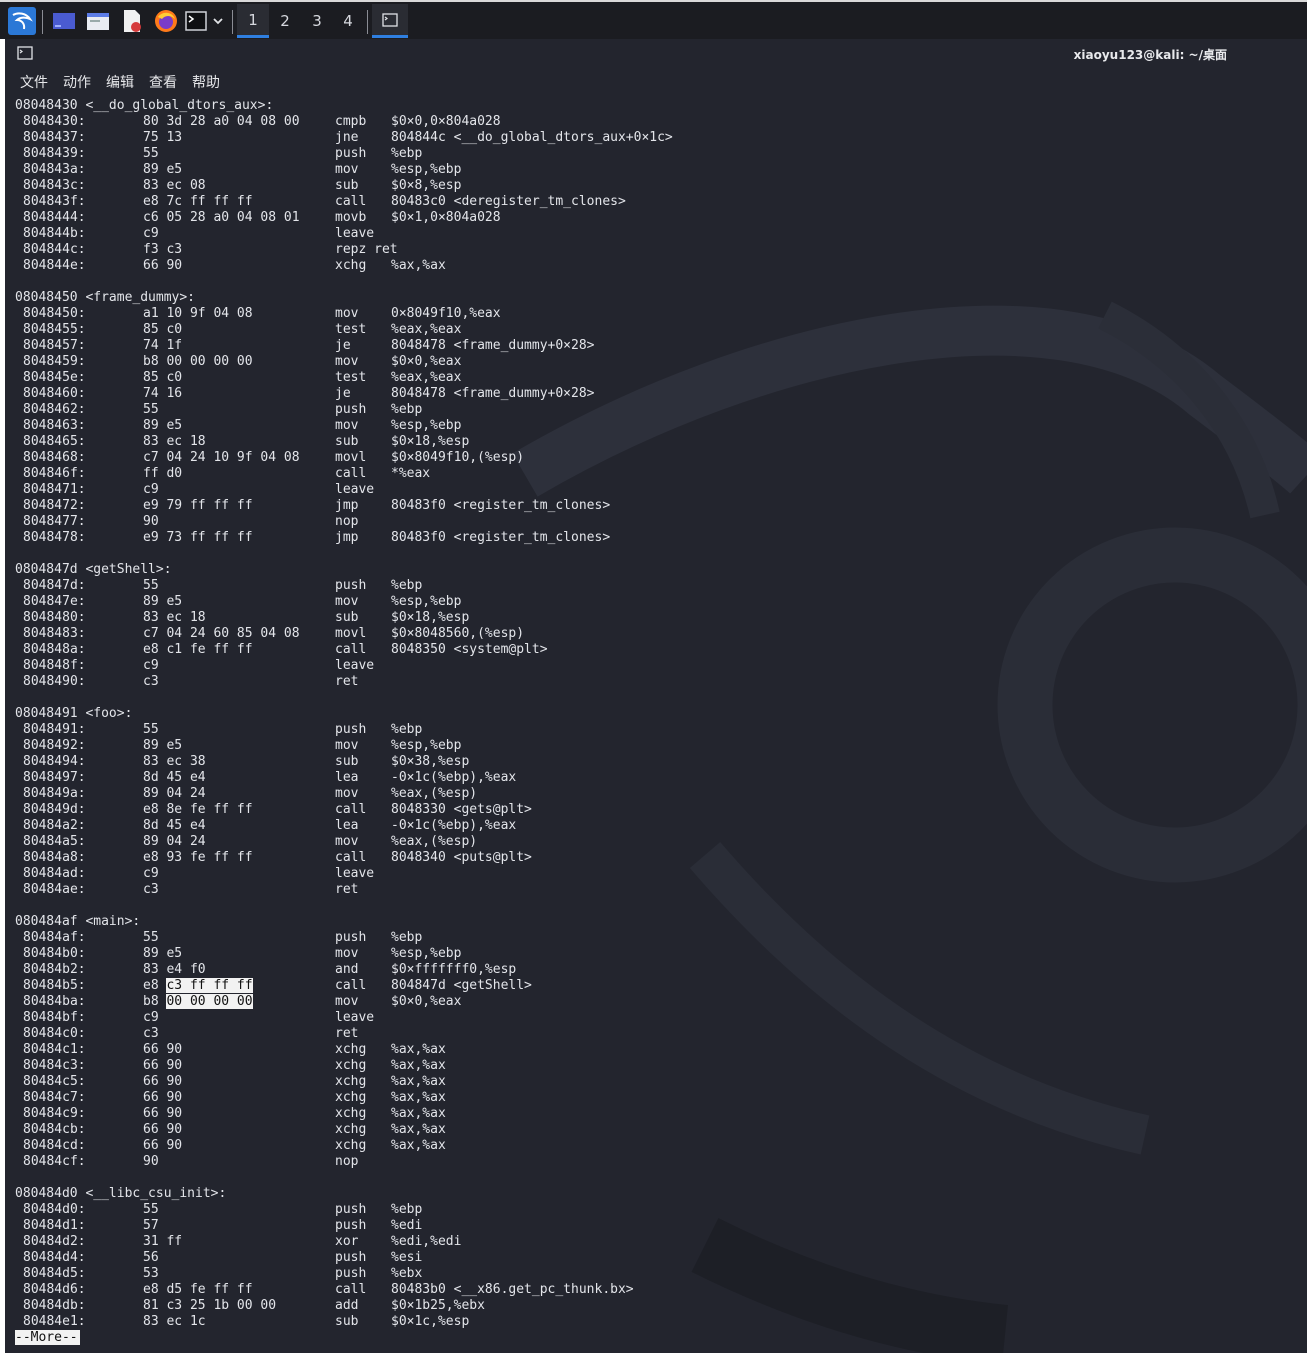  What do you see at coordinates (163, 393) in the screenshot?
I see `opcode-bytes: 74 16` at bounding box center [163, 393].